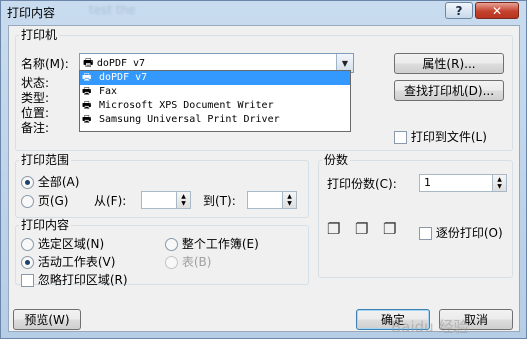 The height and width of the screenshot is (339, 527). What do you see at coordinates (76, 262) in the screenshot?
I see `active-sheet-label: 活动工作表(V)` at bounding box center [76, 262].